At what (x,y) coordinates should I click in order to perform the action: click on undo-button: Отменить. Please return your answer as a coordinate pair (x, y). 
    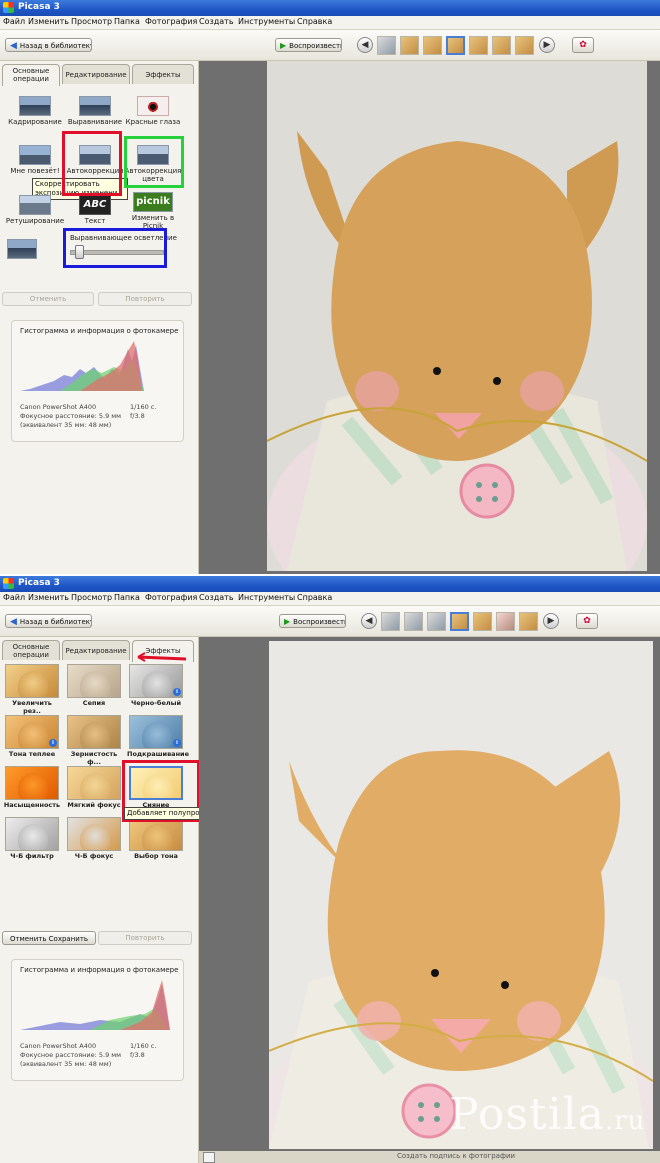
    Looking at the image, I should click on (48, 299).